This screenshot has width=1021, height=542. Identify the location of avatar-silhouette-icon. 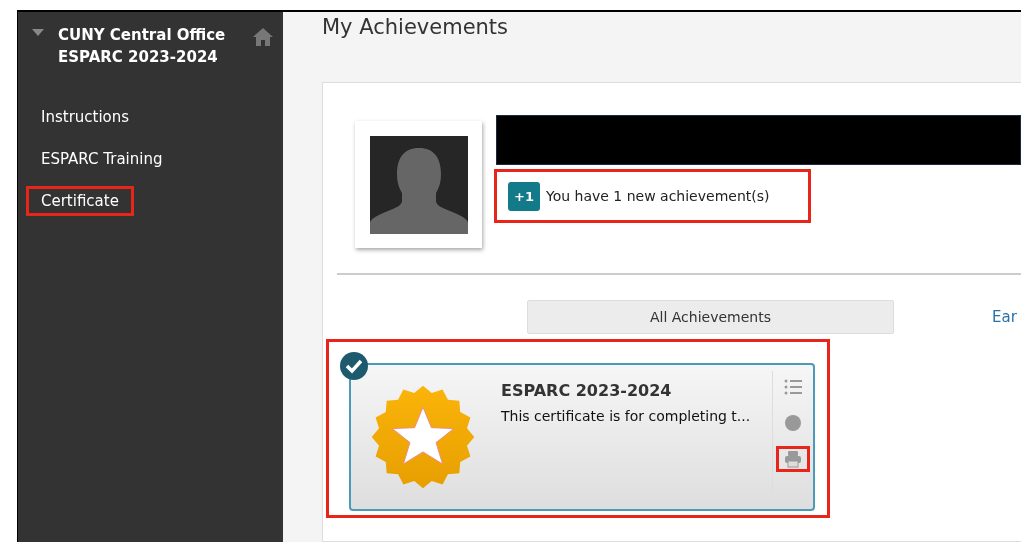
(418, 184).